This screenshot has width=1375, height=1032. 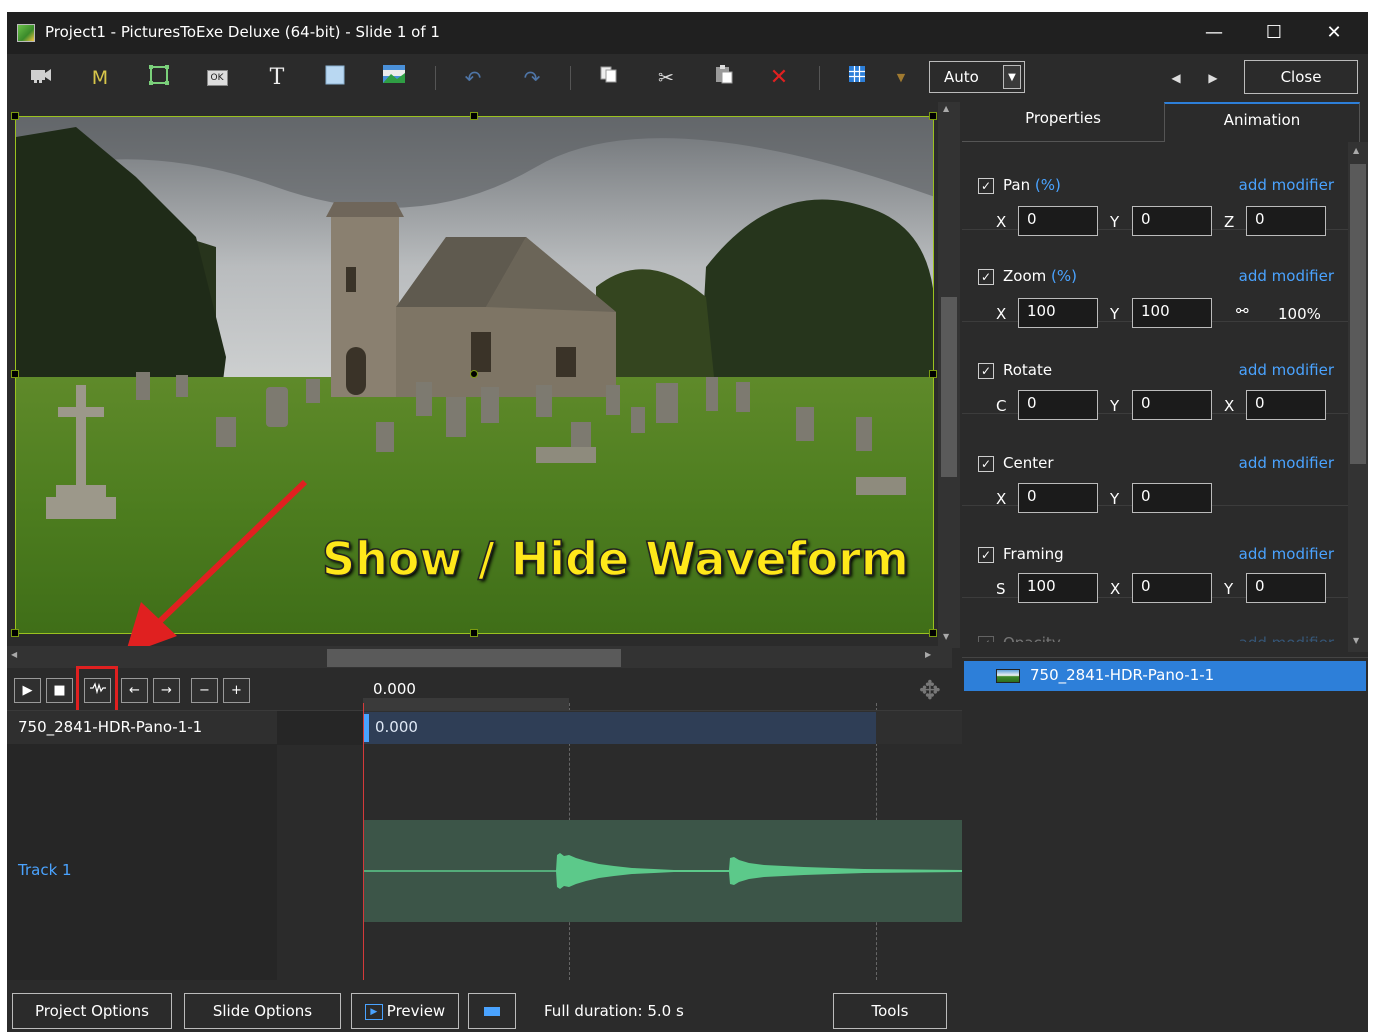 What do you see at coordinates (236, 690) in the screenshot?
I see `zoom-in-button: +` at bounding box center [236, 690].